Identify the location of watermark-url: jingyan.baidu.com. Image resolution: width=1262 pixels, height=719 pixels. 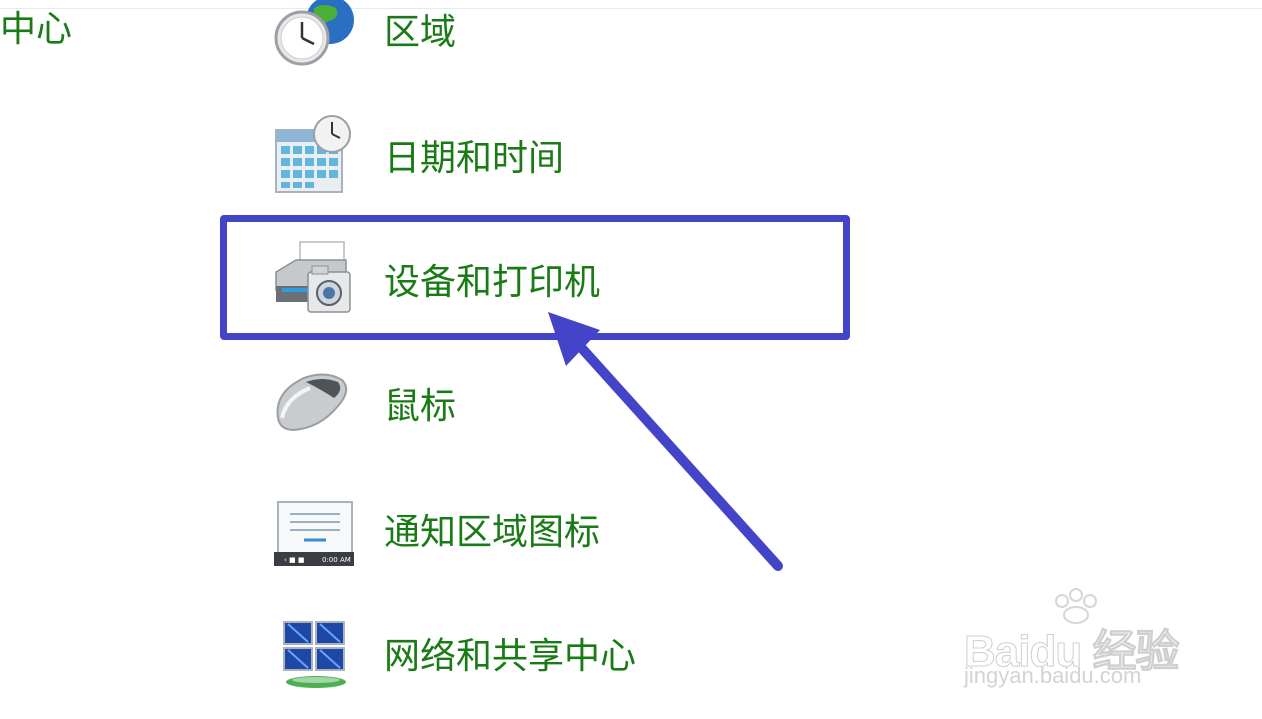
(1053, 675).